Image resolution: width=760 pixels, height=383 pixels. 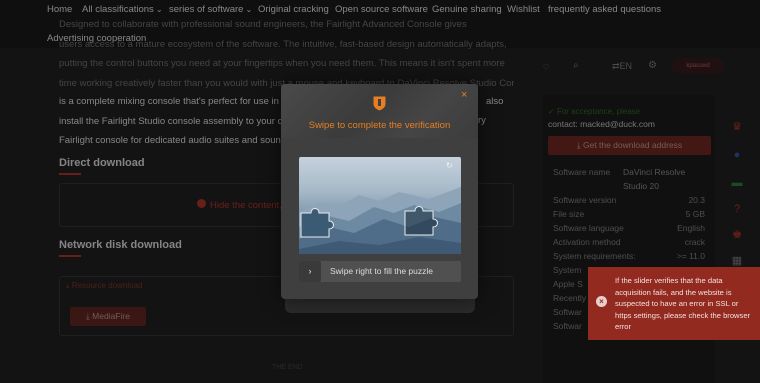 I want to click on shield-icon, so click(x=379, y=103).